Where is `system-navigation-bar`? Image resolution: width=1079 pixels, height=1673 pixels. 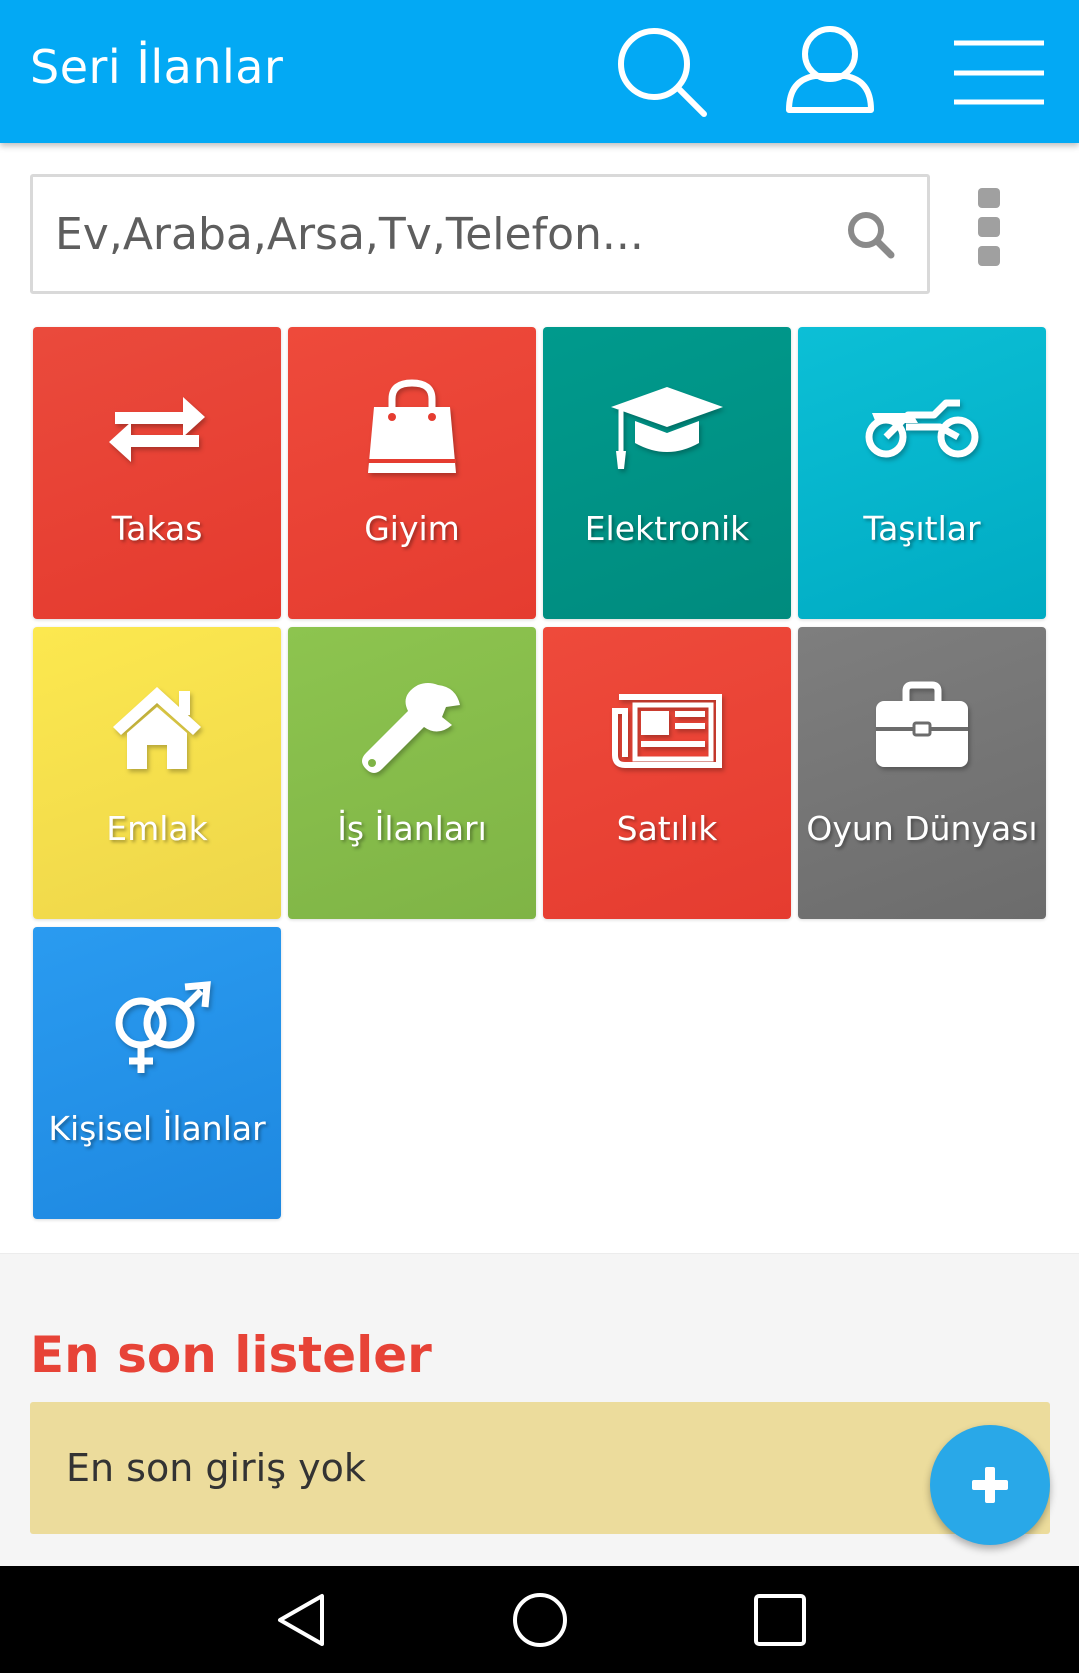 system-navigation-bar is located at coordinates (539, 1619).